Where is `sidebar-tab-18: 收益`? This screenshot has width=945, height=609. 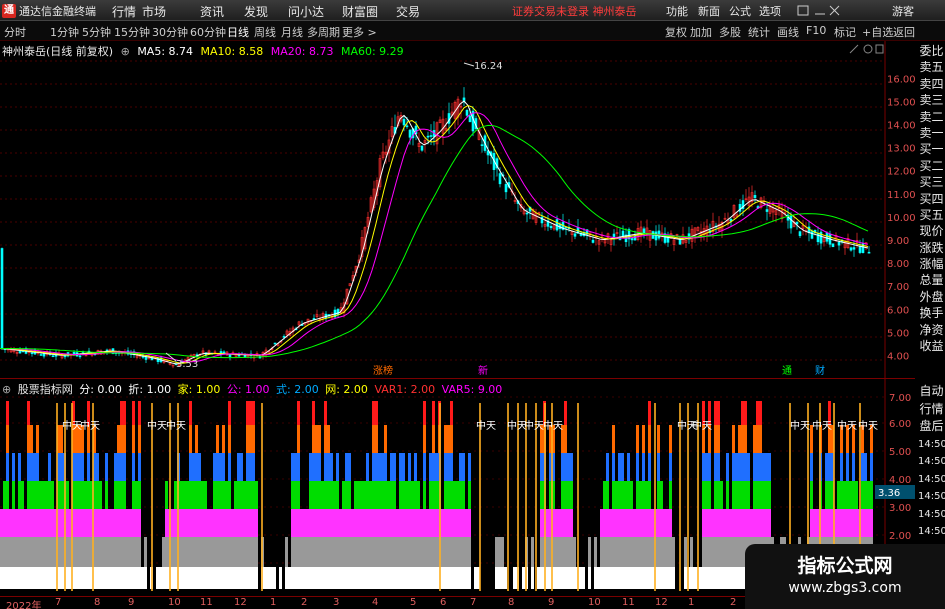
sidebar-tab-18: 收益 is located at coordinates (931, 346).